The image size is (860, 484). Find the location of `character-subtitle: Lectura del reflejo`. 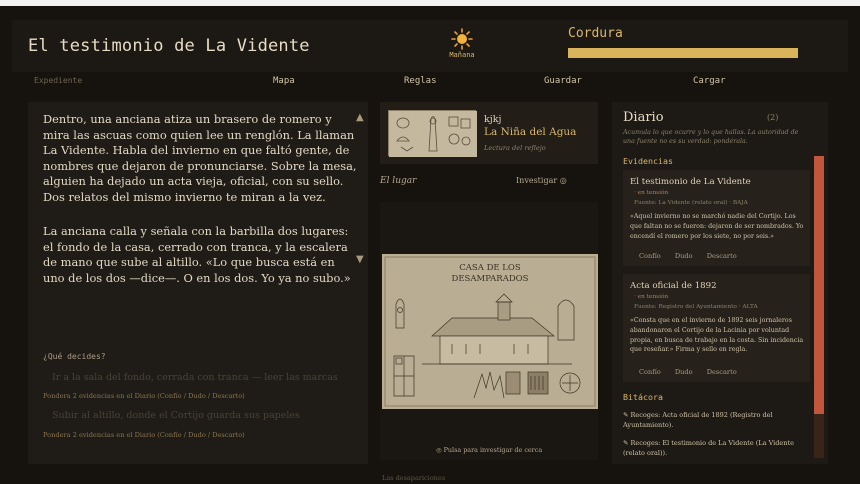

character-subtitle: Lectura del reflejo is located at coordinates (515, 148).